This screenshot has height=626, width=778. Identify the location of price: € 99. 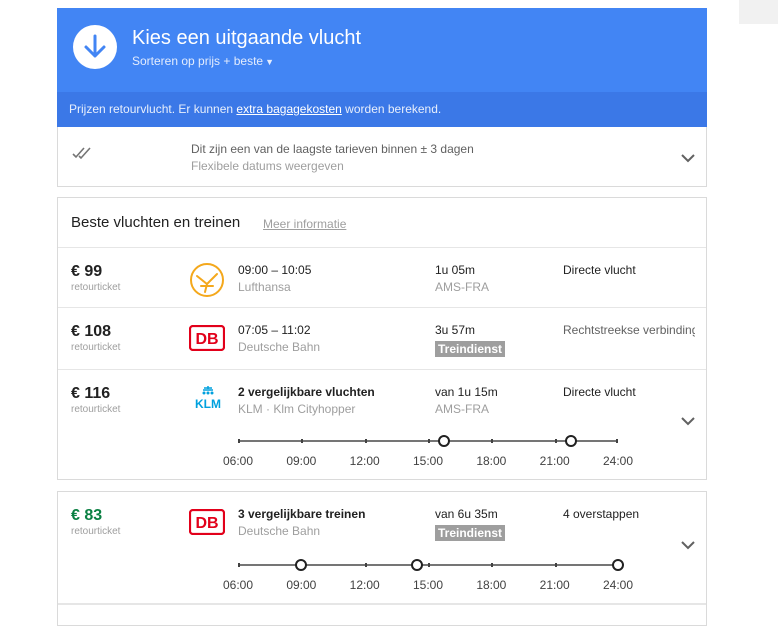
(87, 271).